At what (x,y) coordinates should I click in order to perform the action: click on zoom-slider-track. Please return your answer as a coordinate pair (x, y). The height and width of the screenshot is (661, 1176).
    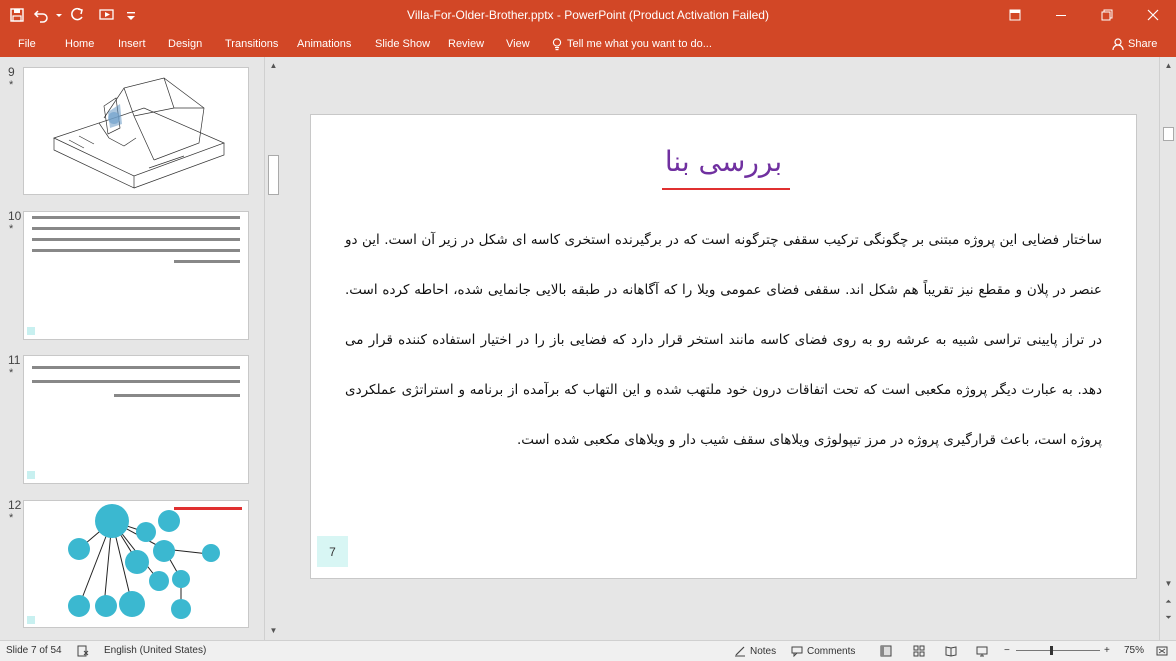
    Looking at the image, I should click on (1058, 650).